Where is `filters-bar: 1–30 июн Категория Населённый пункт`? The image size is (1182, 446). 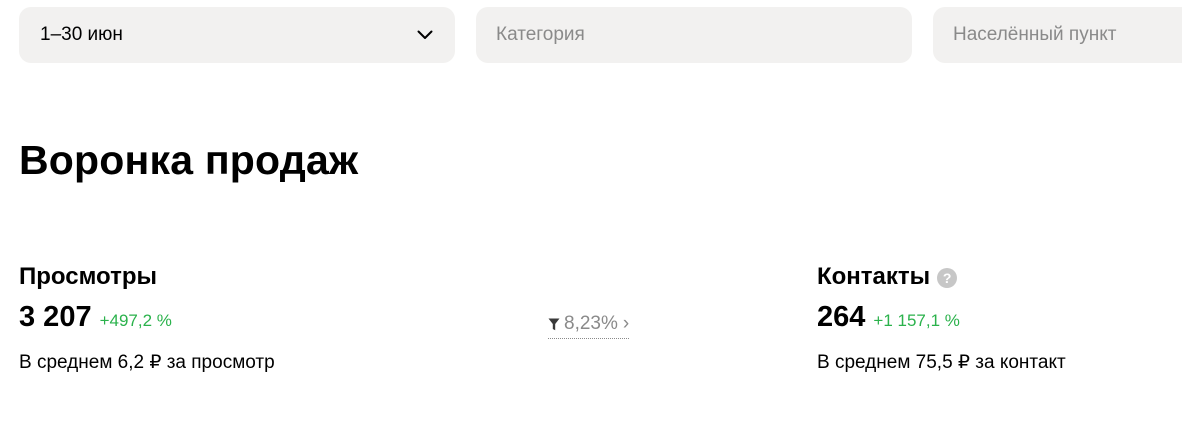 filters-bar: 1–30 июн Категория Населённый пункт is located at coordinates (600, 35).